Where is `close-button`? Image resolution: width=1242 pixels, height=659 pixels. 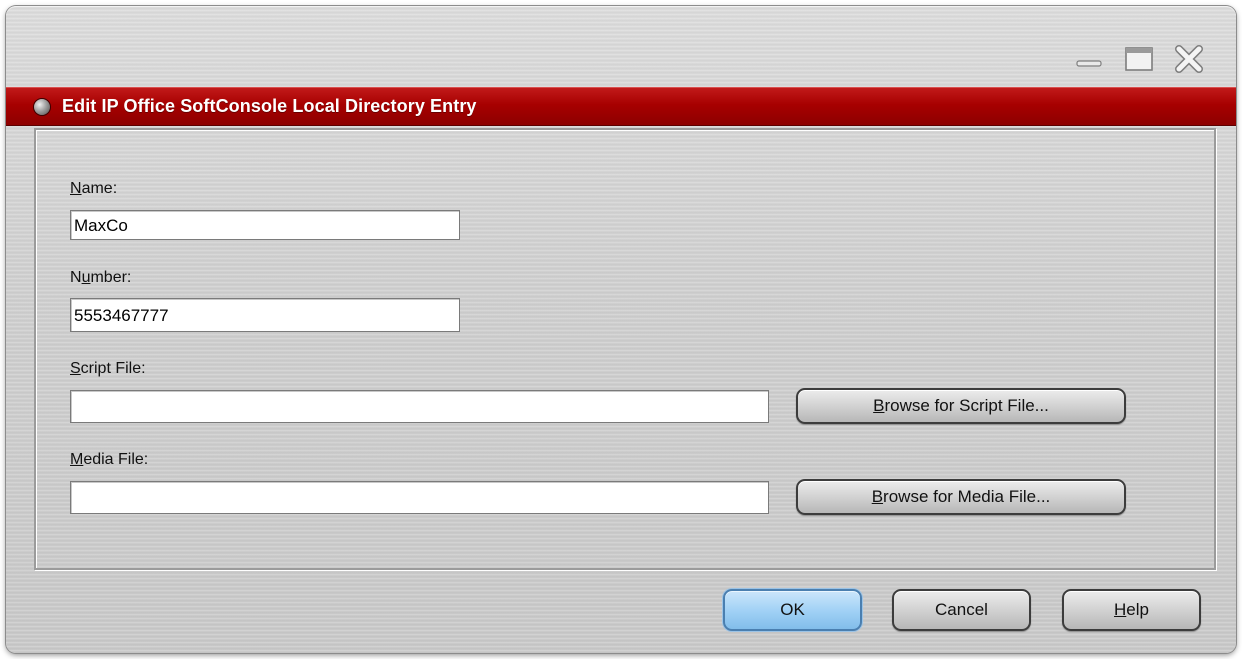 close-button is located at coordinates (1189, 59).